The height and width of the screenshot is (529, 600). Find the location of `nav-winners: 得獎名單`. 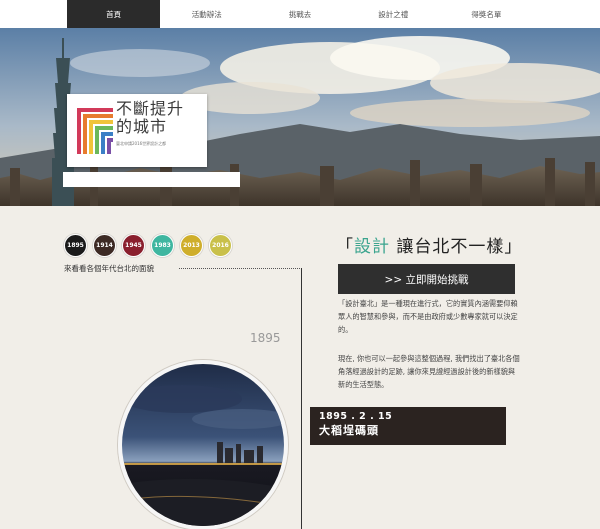

nav-winners: 得獎名單 is located at coordinates (486, 14).